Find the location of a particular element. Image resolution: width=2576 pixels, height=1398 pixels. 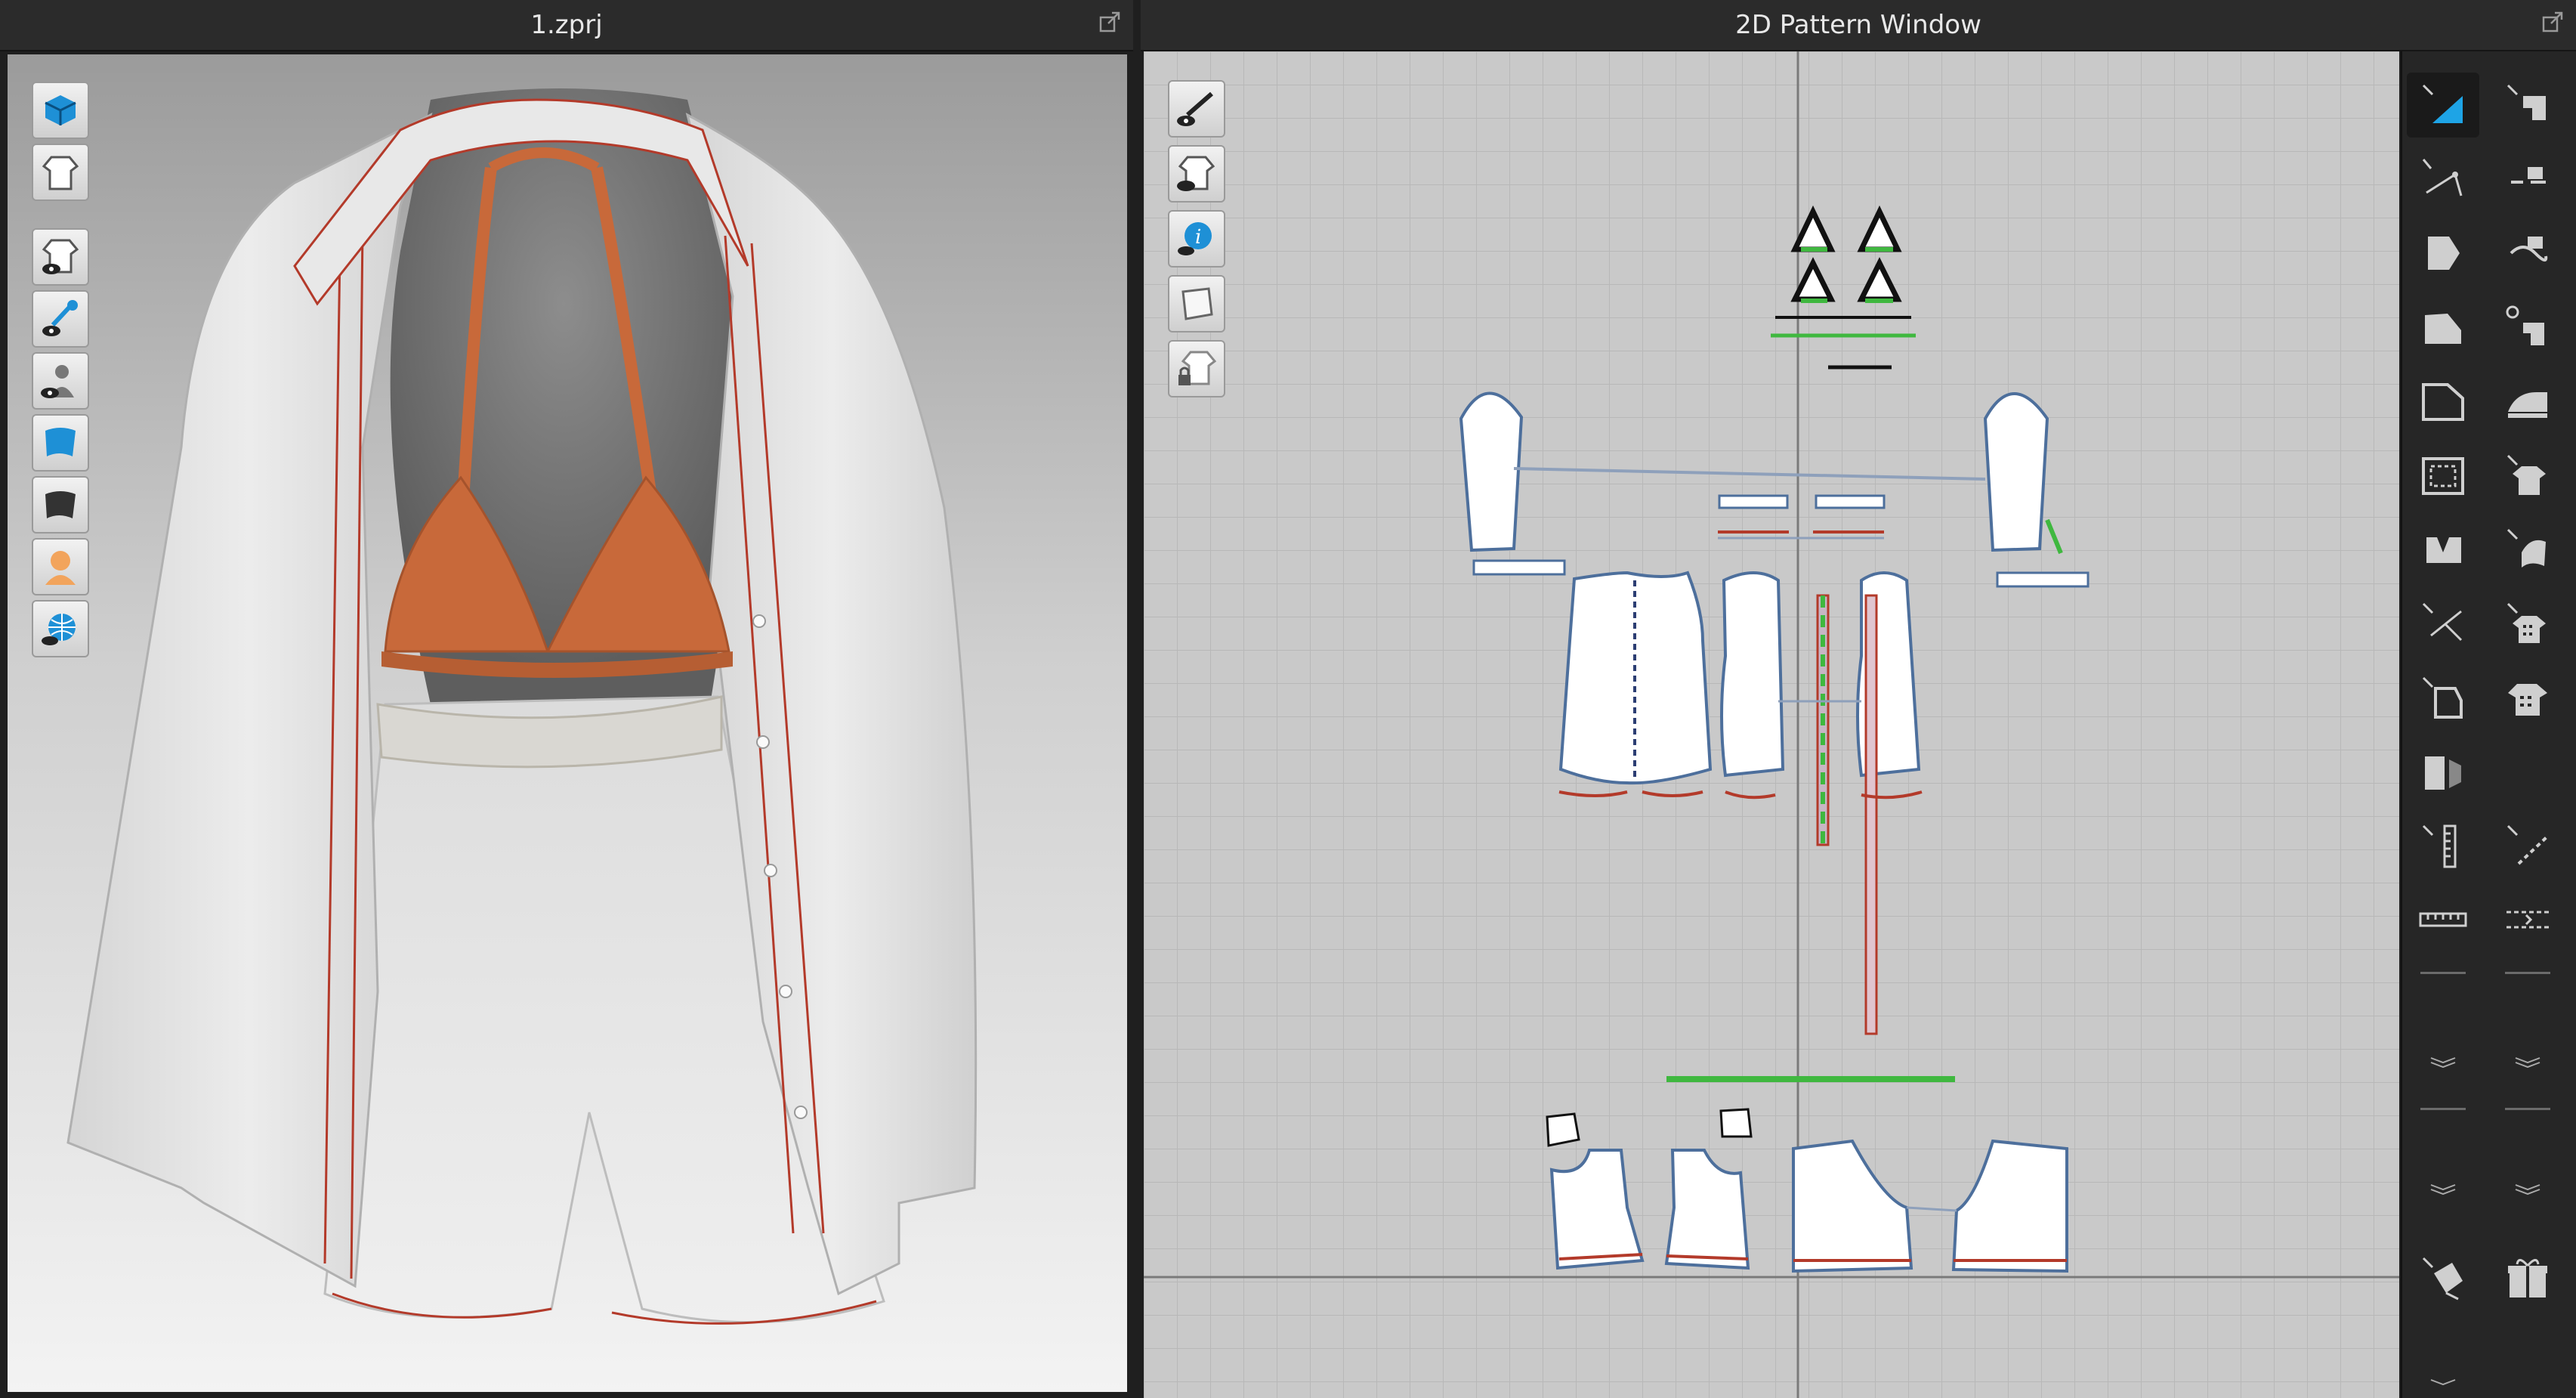

show-pattern-icon is located at coordinates (1196, 174).